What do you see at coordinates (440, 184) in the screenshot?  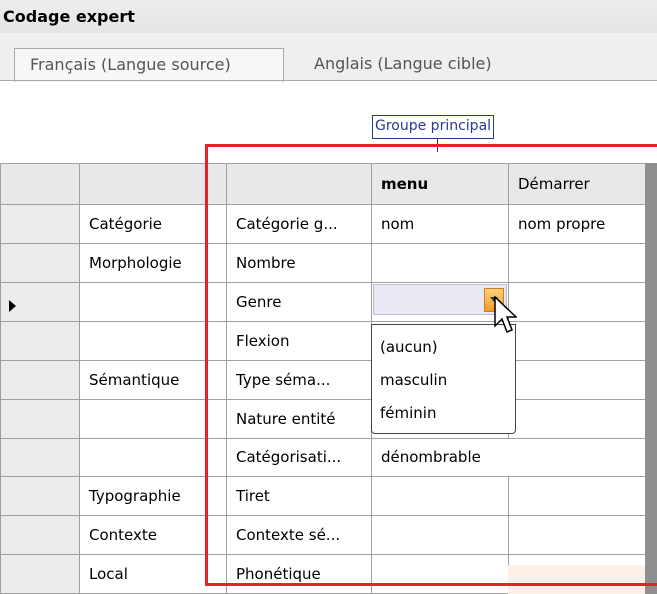 I see `column-header-menu: menu` at bounding box center [440, 184].